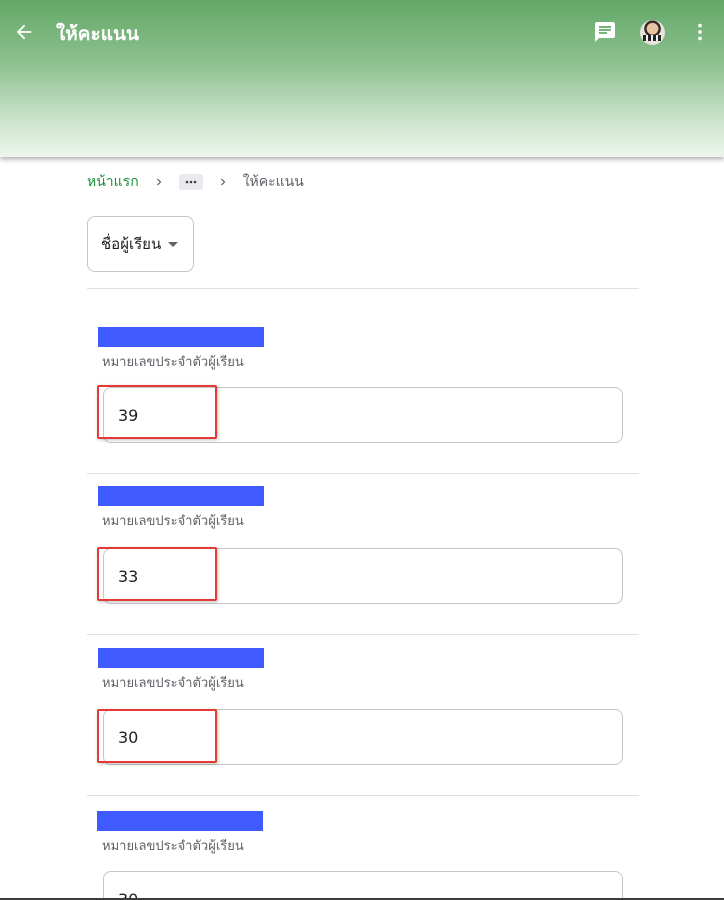 The image size is (724, 900). I want to click on sort-by-dropdown: ชื่อผู้เรียน, so click(140, 244).